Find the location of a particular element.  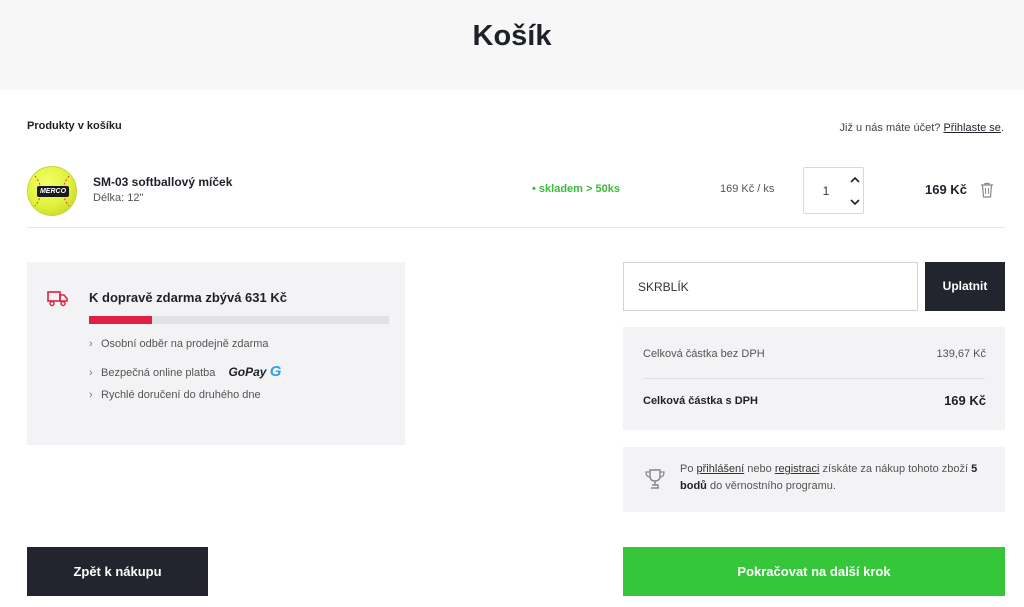

total-without-vat-value: 139,67 Kč is located at coordinates (961, 354).